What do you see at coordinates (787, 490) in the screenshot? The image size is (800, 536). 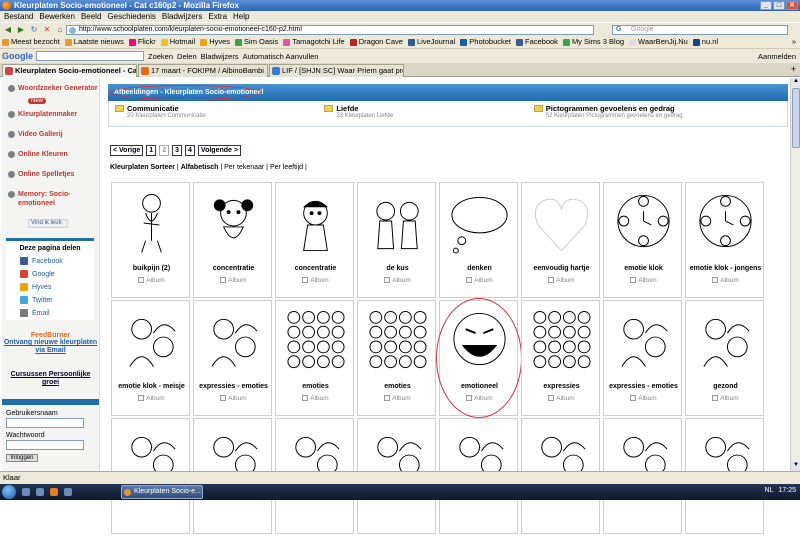 I see `clock: 17:25` at bounding box center [787, 490].